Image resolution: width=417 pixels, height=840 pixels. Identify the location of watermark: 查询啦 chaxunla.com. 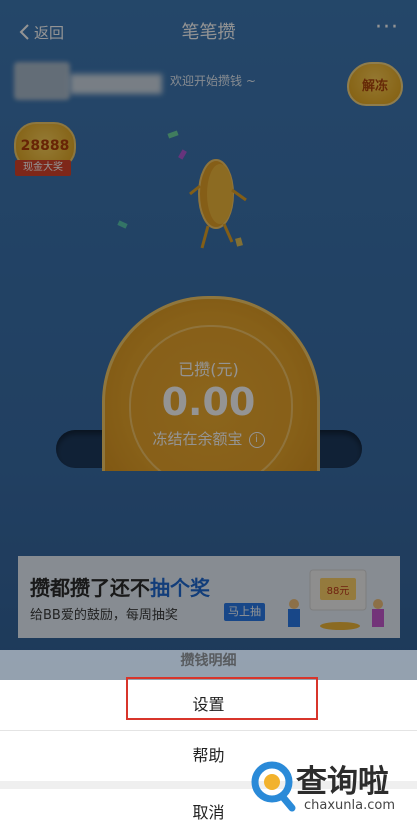
(330, 791).